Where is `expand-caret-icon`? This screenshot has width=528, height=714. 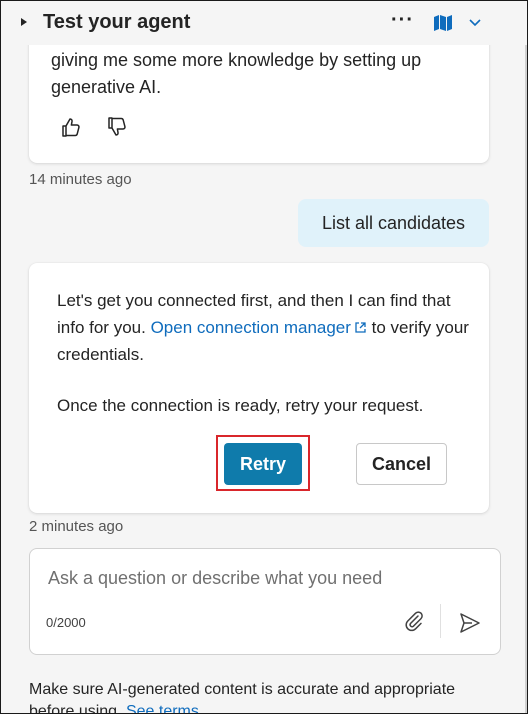 expand-caret-icon is located at coordinates (24, 22).